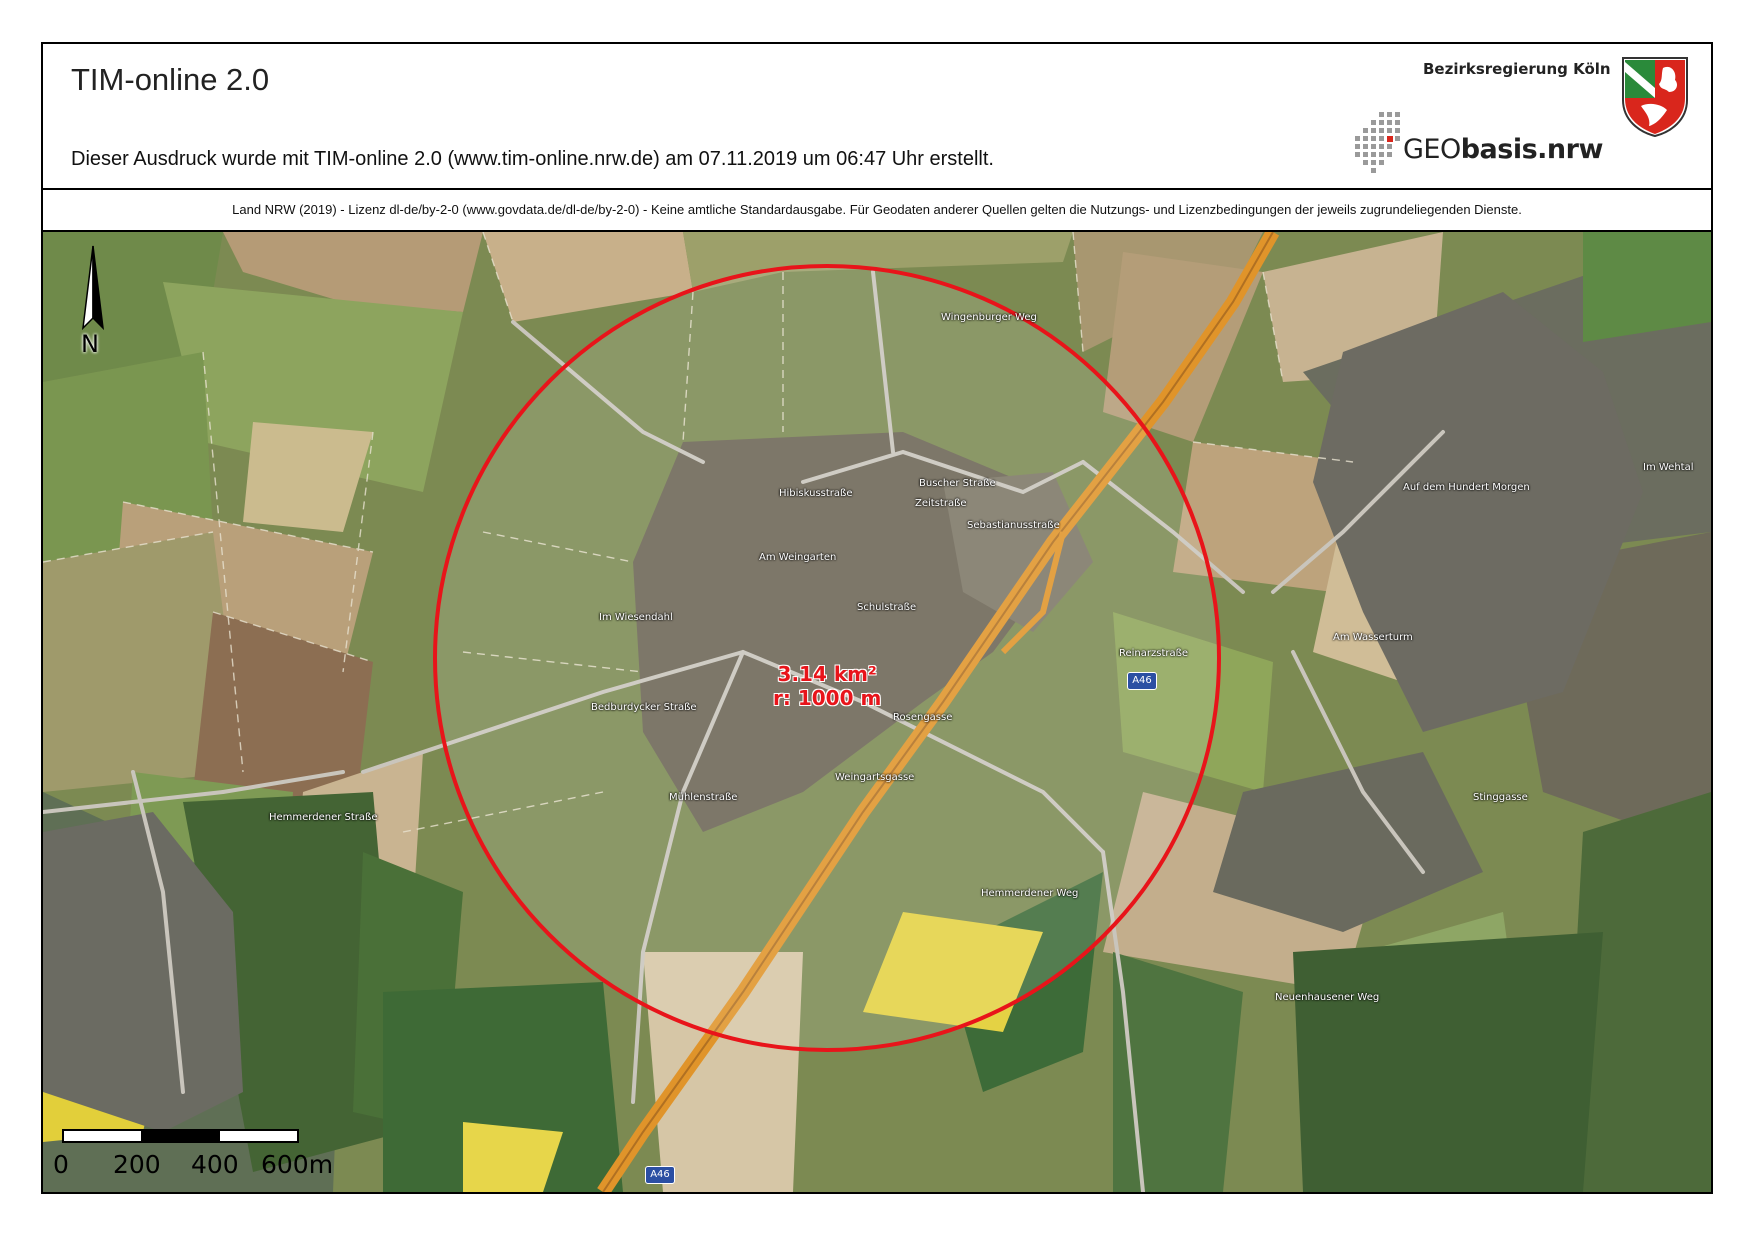 This screenshot has width=1754, height=1240. What do you see at coordinates (1013, 525) in the screenshot?
I see `street-label: Sebastianusstraße` at bounding box center [1013, 525].